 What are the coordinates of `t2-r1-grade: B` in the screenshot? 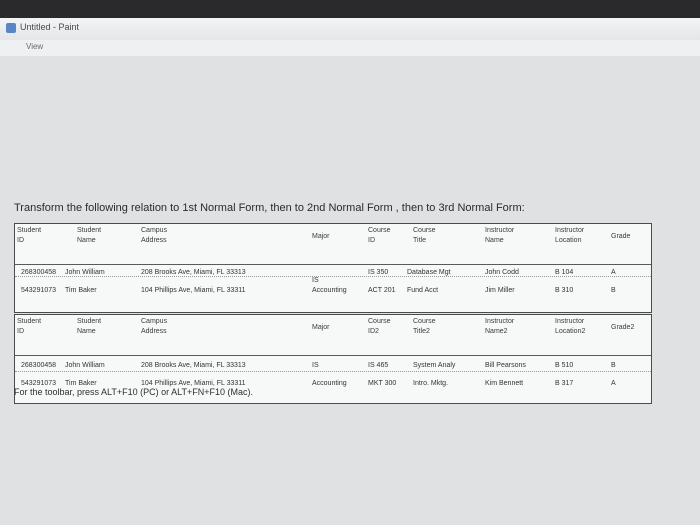 It's located at (613, 365).